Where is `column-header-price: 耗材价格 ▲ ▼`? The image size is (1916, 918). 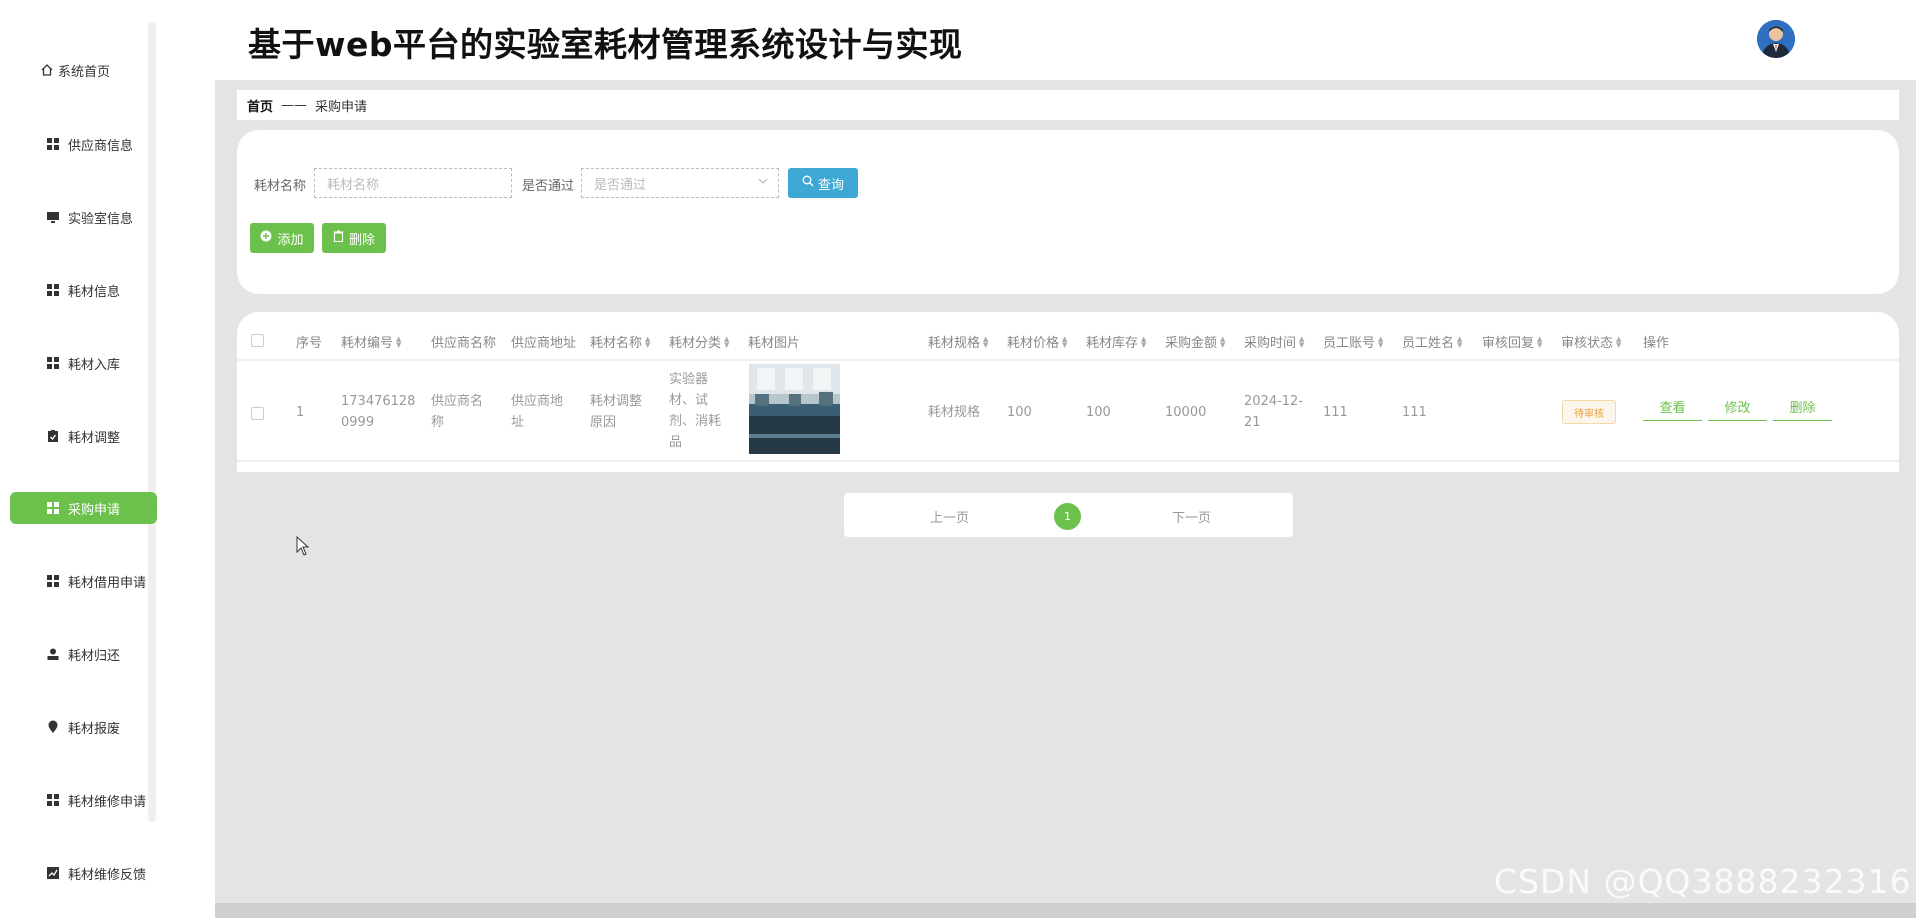
column-header-price: 耗材价格 ▲ ▼ is located at coordinates (1037, 341).